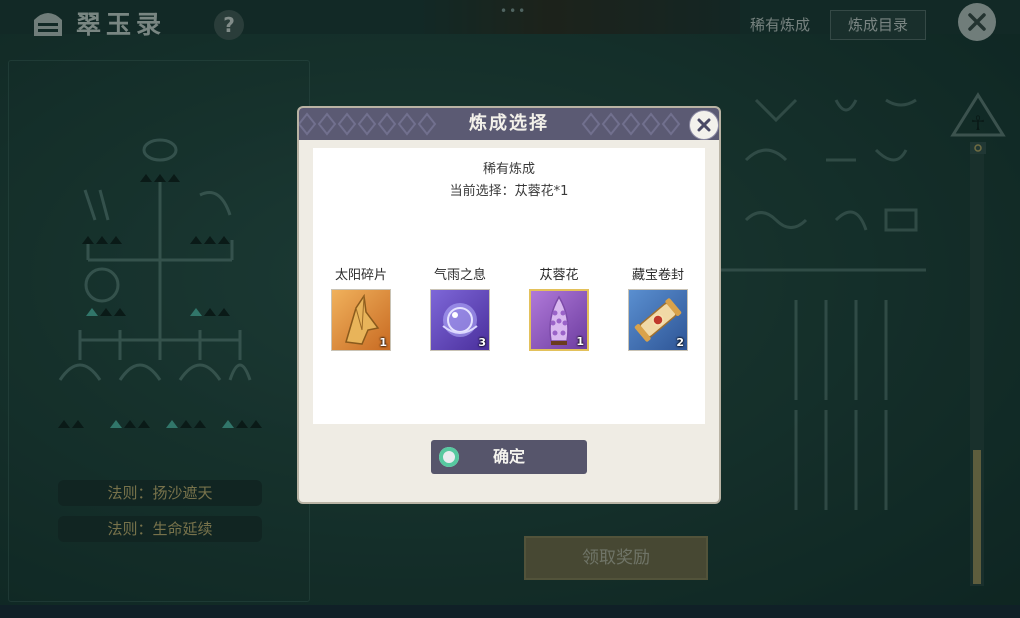  I want to click on confirm-ring-icon, so click(449, 457).